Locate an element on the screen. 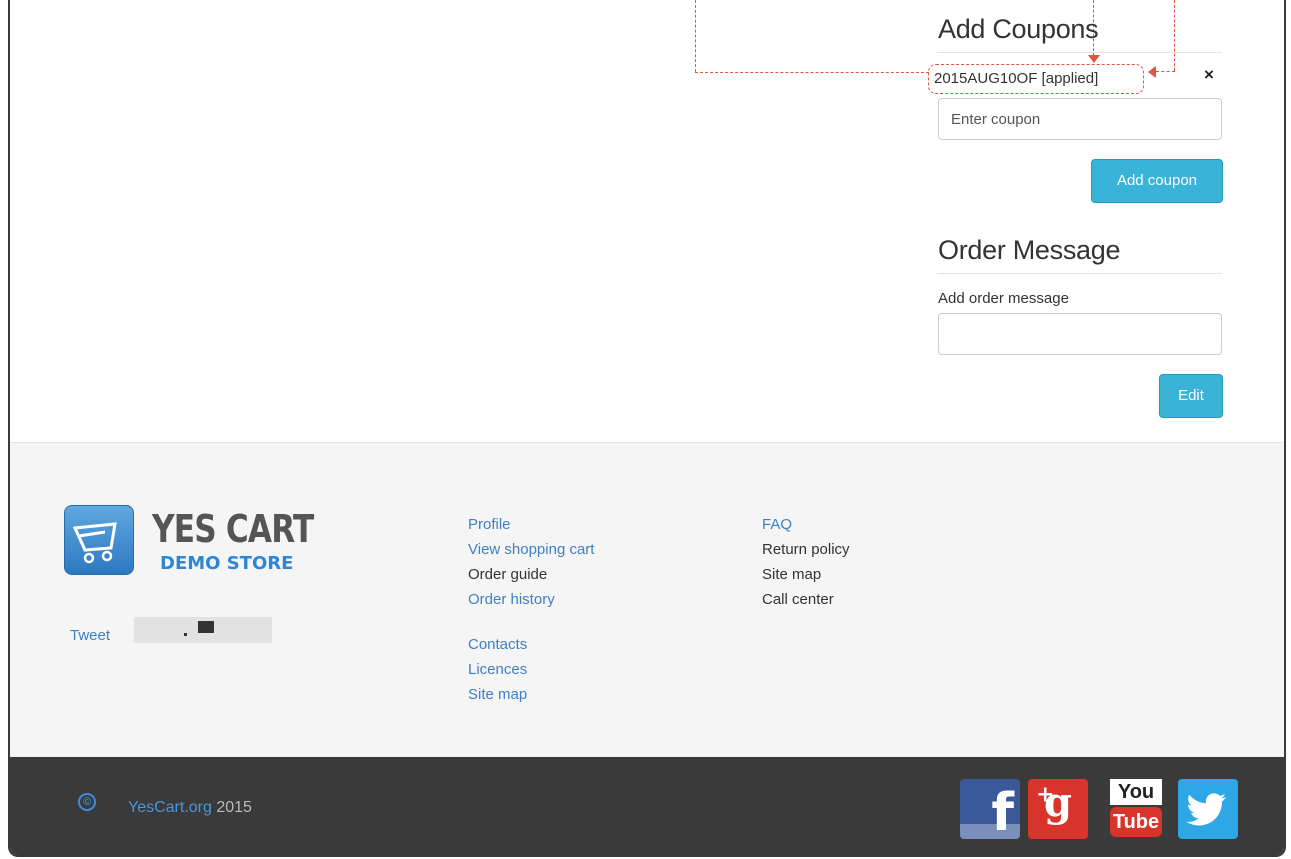 The width and height of the screenshot is (1291, 859). footer-links-col2: FAQ Return policy Site map Call center is located at coordinates (806, 562).